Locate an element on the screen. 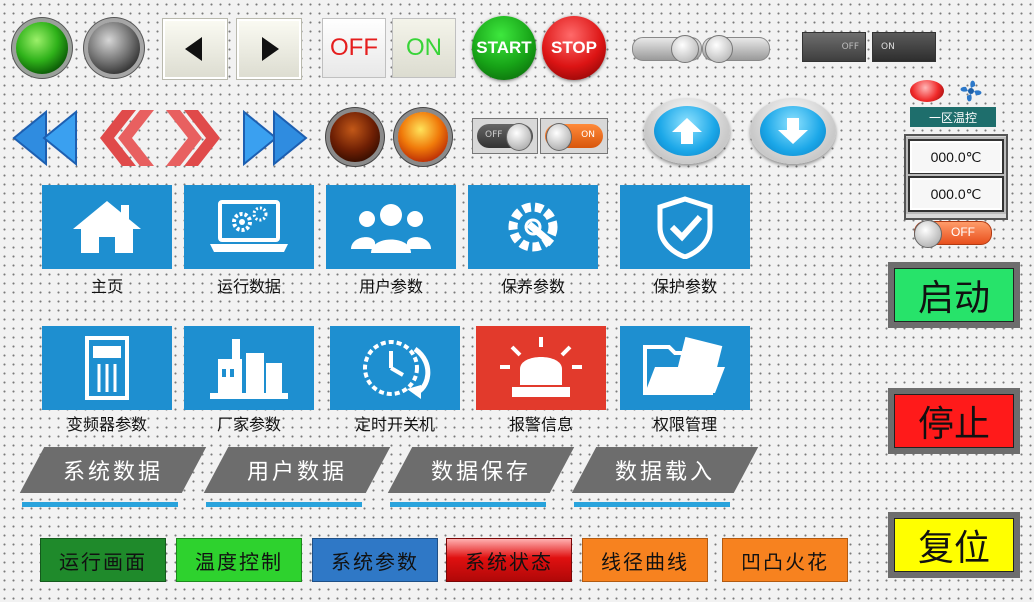 The height and width of the screenshot is (602, 1034). tile-permission-management is located at coordinates (685, 368).